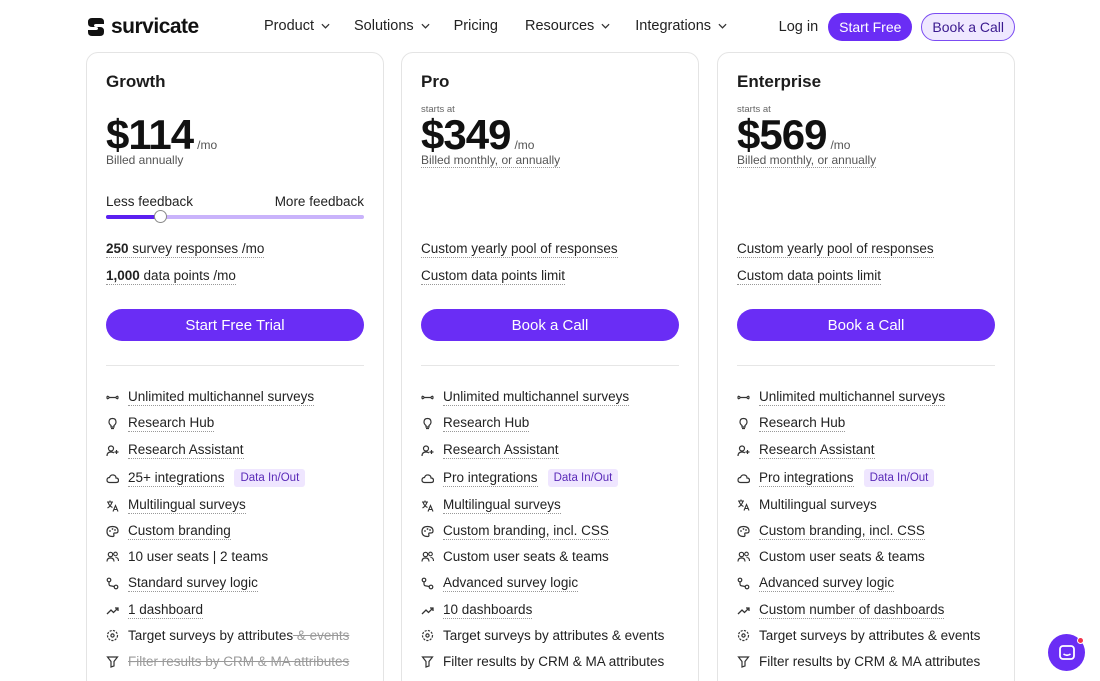 The image size is (1100, 681). I want to click on logo: survicate, so click(142, 27).